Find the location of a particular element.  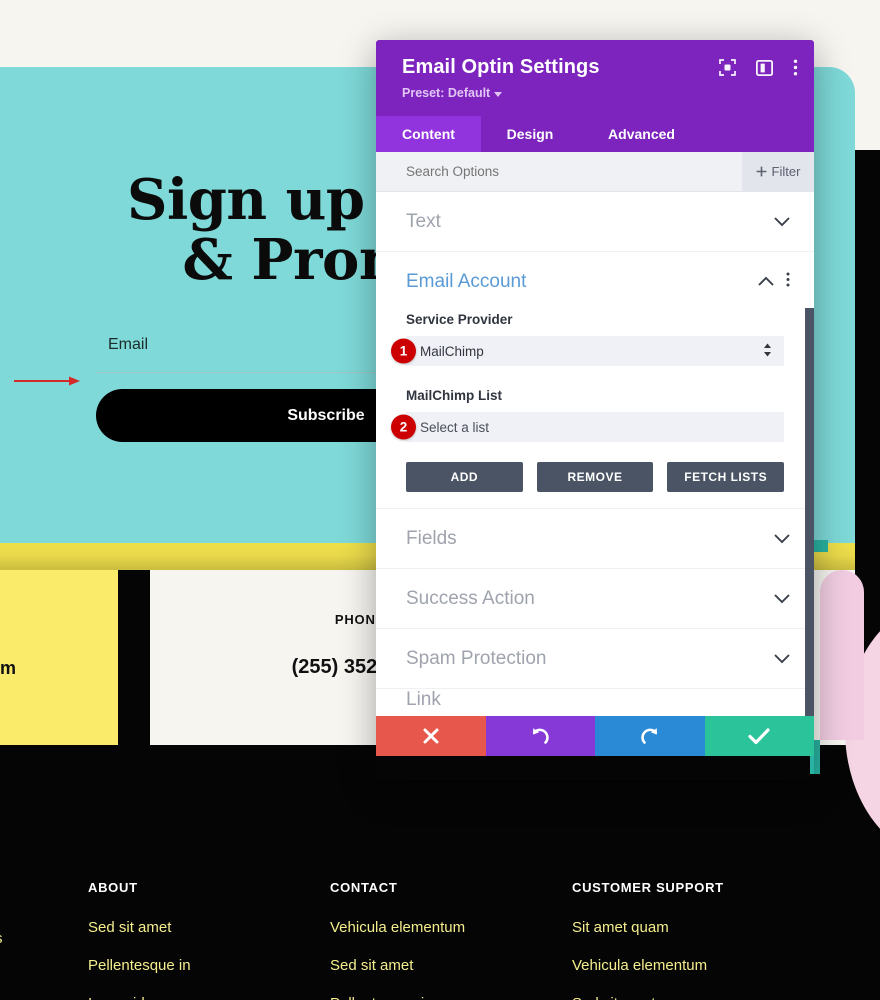

mailchimp-list-field: 2 Select a list is located at coordinates (587, 427).